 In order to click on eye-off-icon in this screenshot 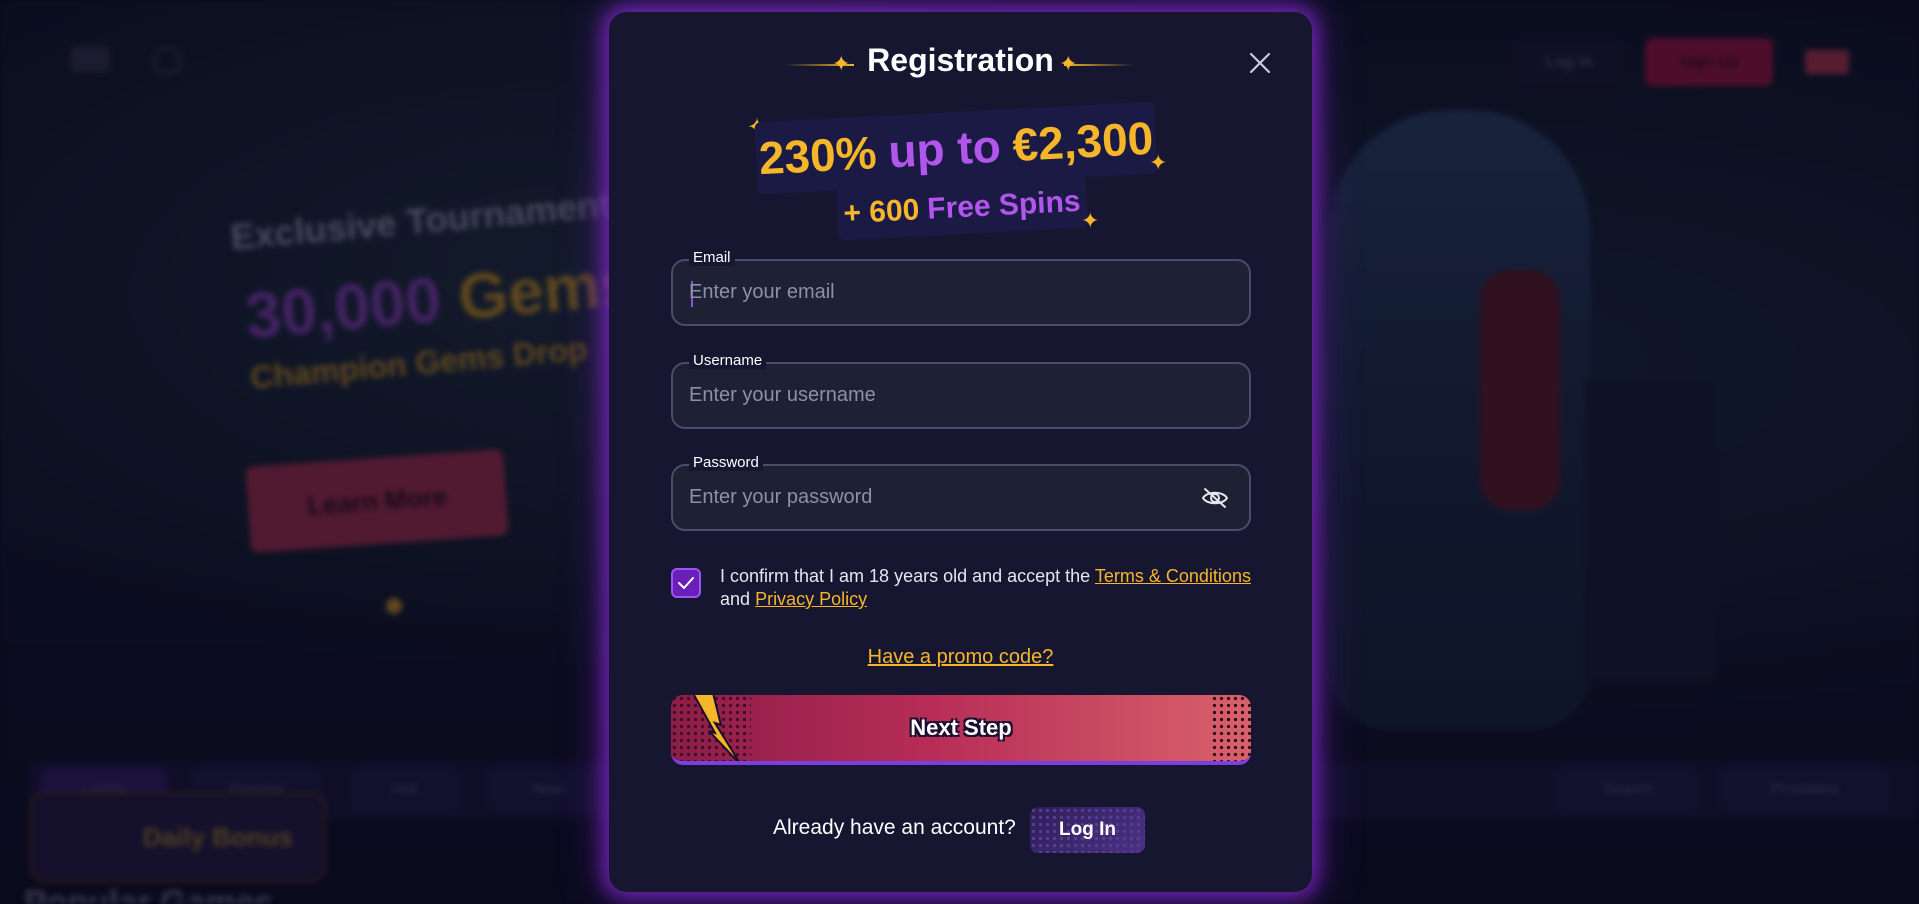, I will do `click(1215, 498)`.